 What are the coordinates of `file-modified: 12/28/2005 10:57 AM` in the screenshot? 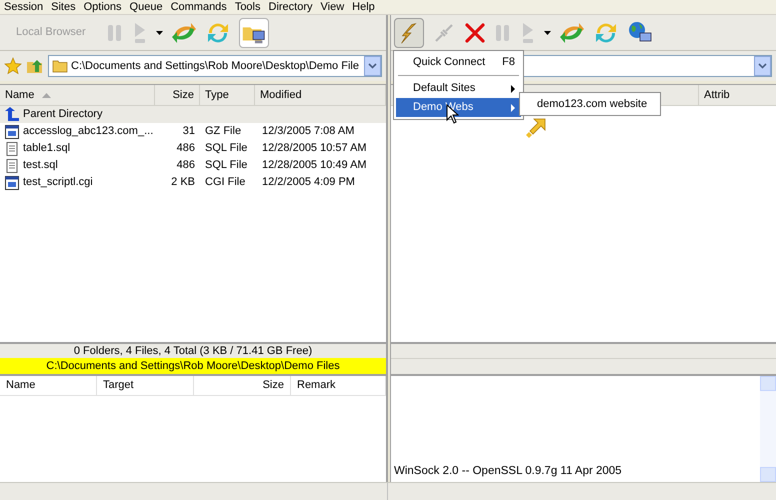 It's located at (314, 148).